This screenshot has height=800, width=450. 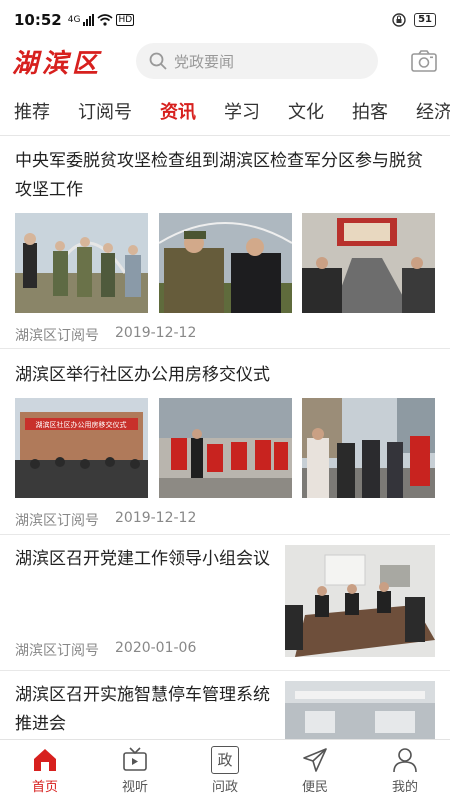 What do you see at coordinates (142, 375) in the screenshot?
I see `news-title: 湖滨区举行社区办公用房移交仪式` at bounding box center [142, 375].